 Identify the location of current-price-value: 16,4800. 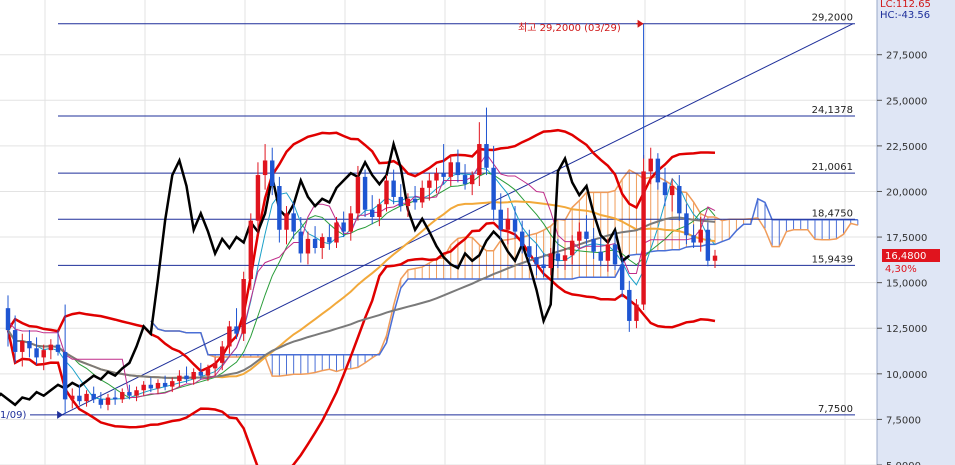
(905, 256).